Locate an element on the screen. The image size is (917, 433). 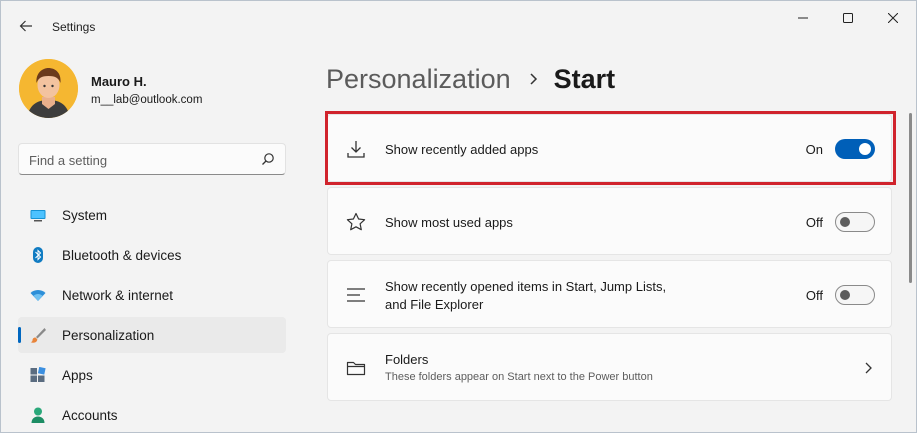
sidebar-item-label: System is located at coordinates (85, 215).